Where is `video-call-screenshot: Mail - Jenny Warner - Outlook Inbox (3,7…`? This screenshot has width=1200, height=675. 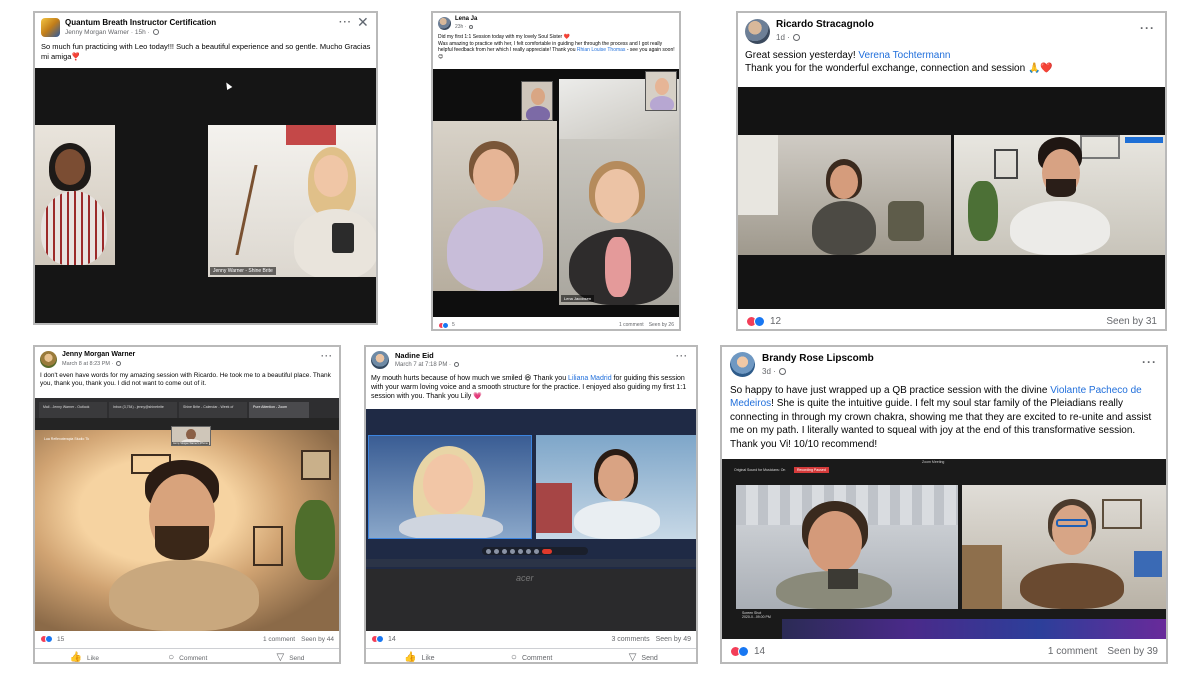
video-call-screenshot: Mail - Jenny Warner - Outlook Inbox (3,7… is located at coordinates (187, 514).